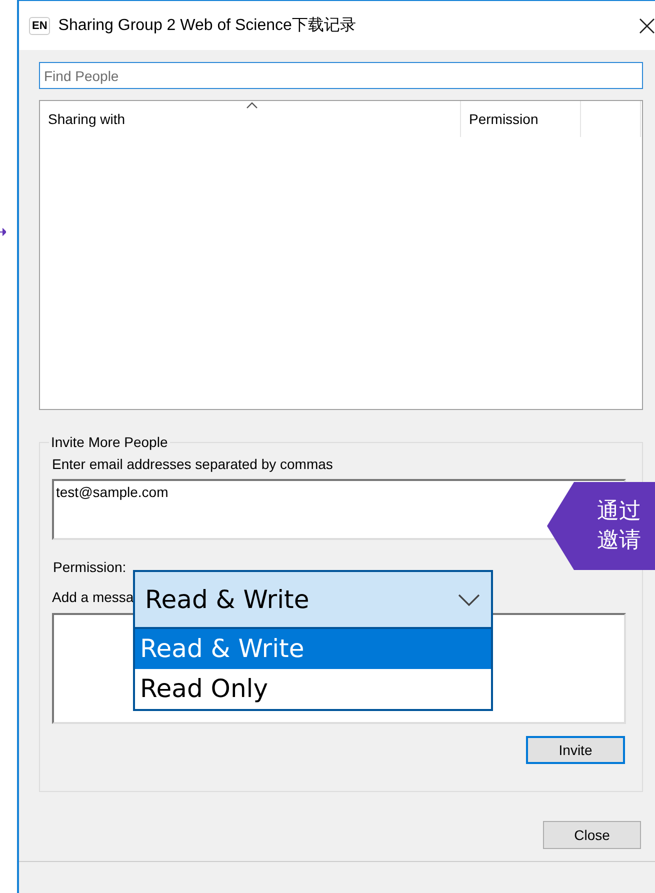  What do you see at coordinates (39, 25) in the screenshot?
I see `app-badge: EN` at bounding box center [39, 25].